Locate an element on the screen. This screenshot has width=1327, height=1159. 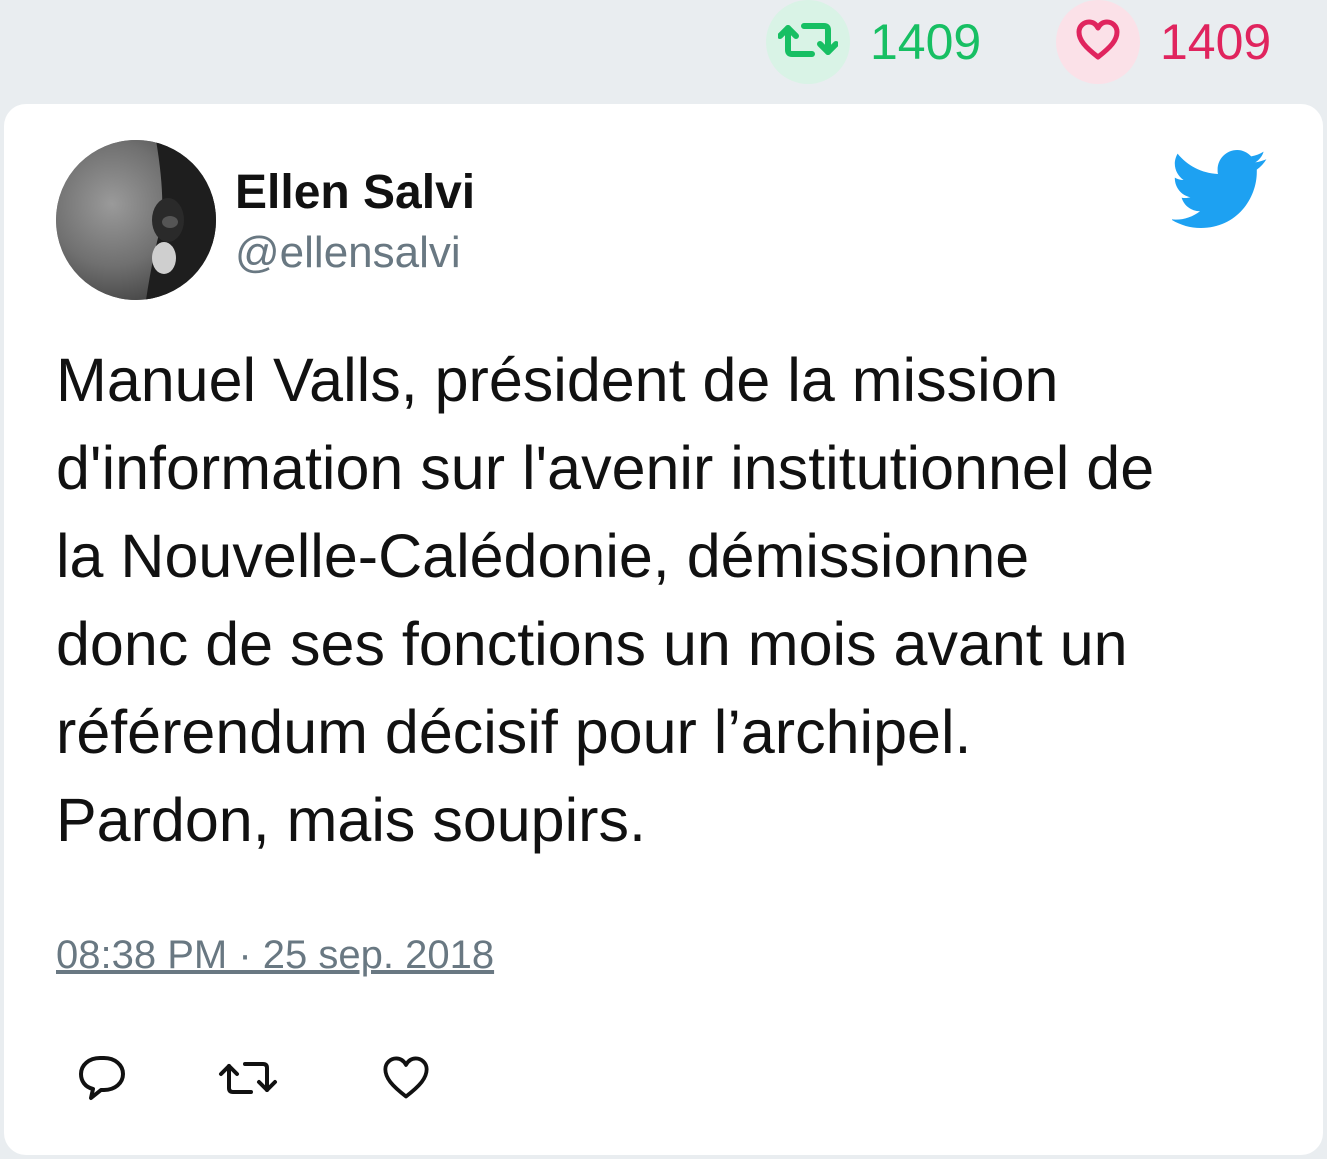
retweet-stat: 1409 is located at coordinates (873, 42).